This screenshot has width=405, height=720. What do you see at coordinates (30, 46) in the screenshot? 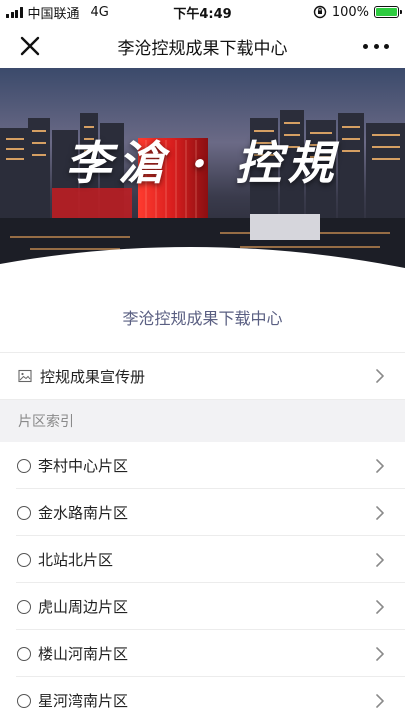
I see `close-icon` at bounding box center [30, 46].